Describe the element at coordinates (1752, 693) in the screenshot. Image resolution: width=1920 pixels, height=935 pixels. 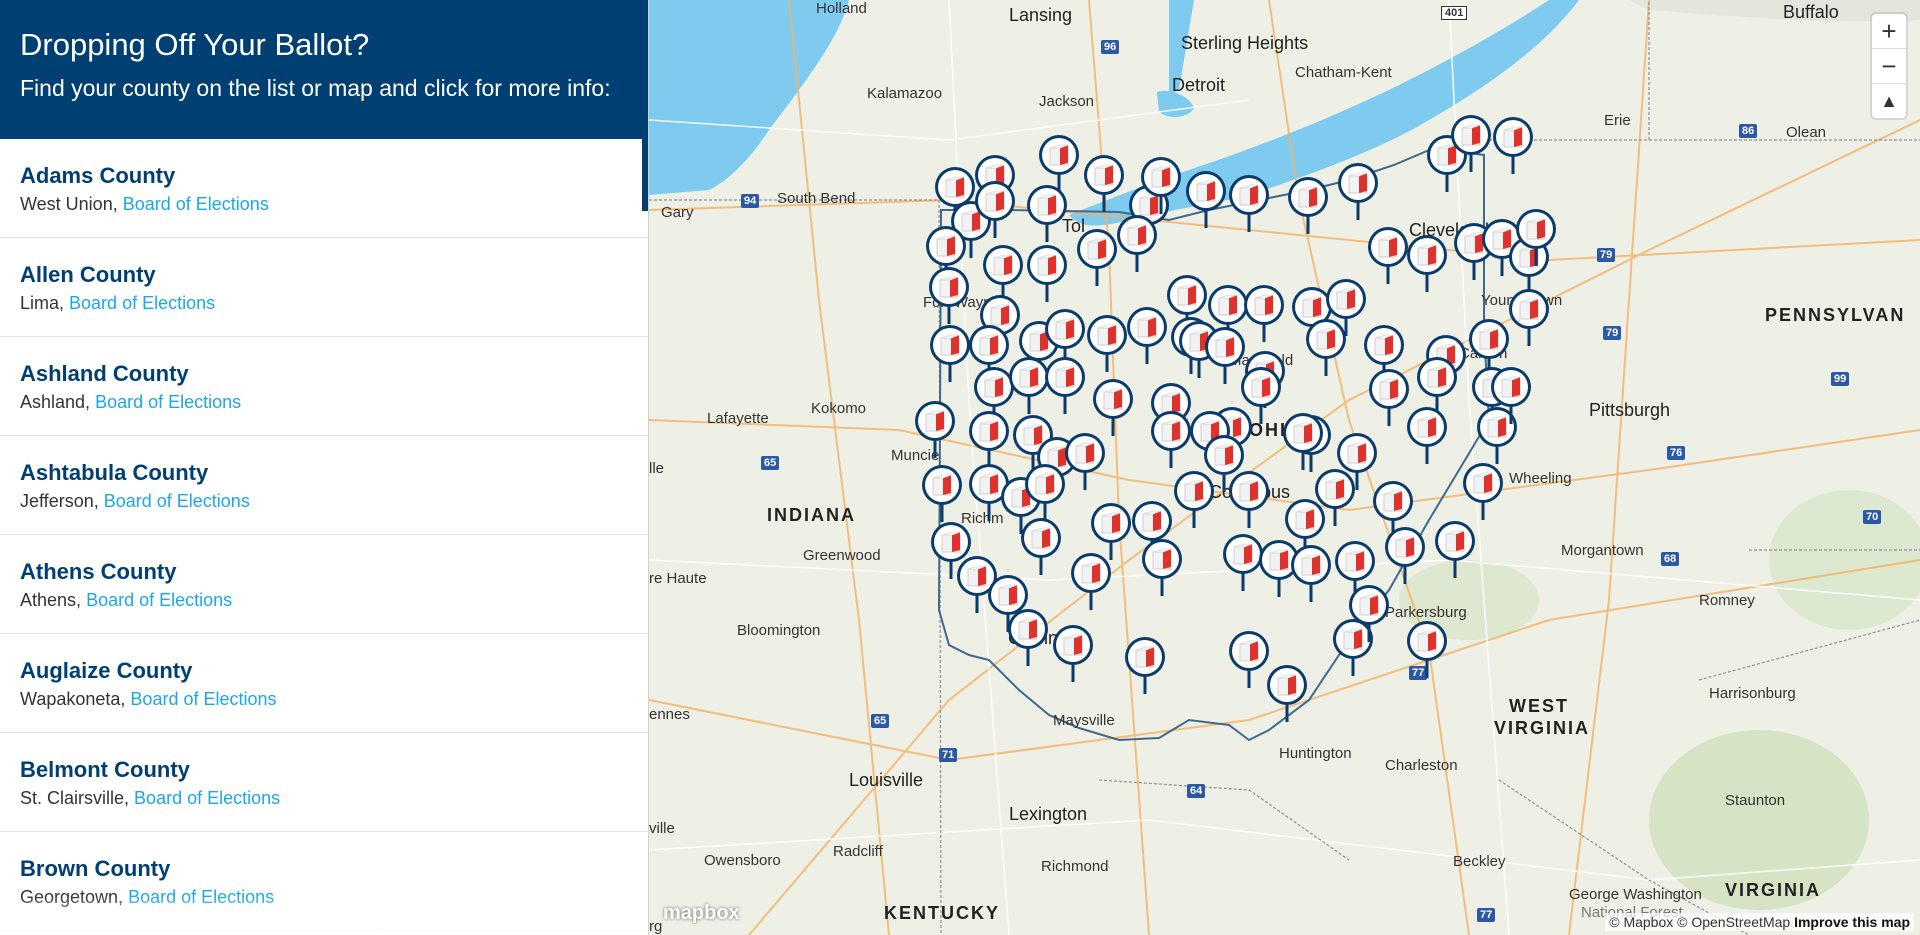
I see `map-label-harrisonburg: Harrisonburg` at that location.